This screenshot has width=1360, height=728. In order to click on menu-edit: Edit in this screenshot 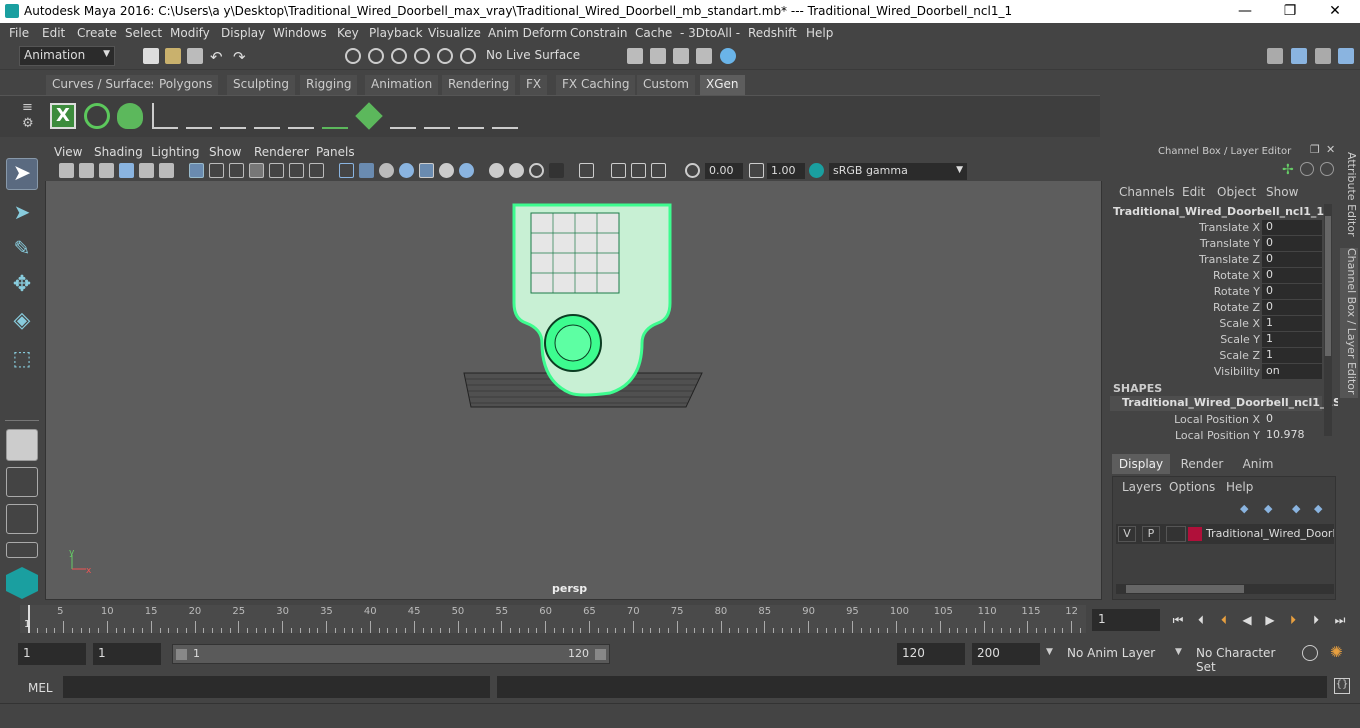, I will do `click(53, 33)`.